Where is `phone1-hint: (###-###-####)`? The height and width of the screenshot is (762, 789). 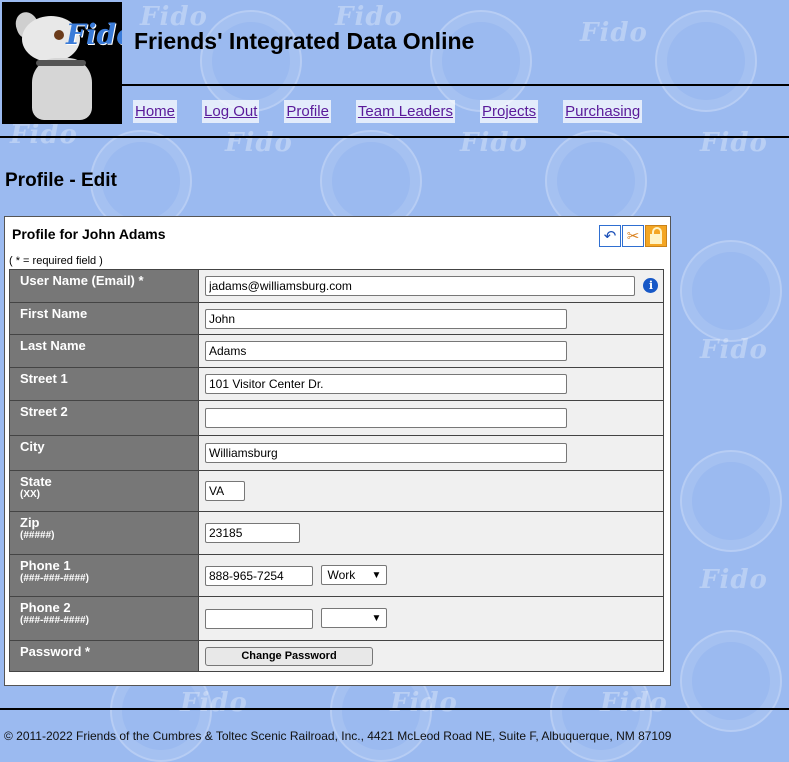
phone1-hint: (###-###-####) is located at coordinates (54, 578).